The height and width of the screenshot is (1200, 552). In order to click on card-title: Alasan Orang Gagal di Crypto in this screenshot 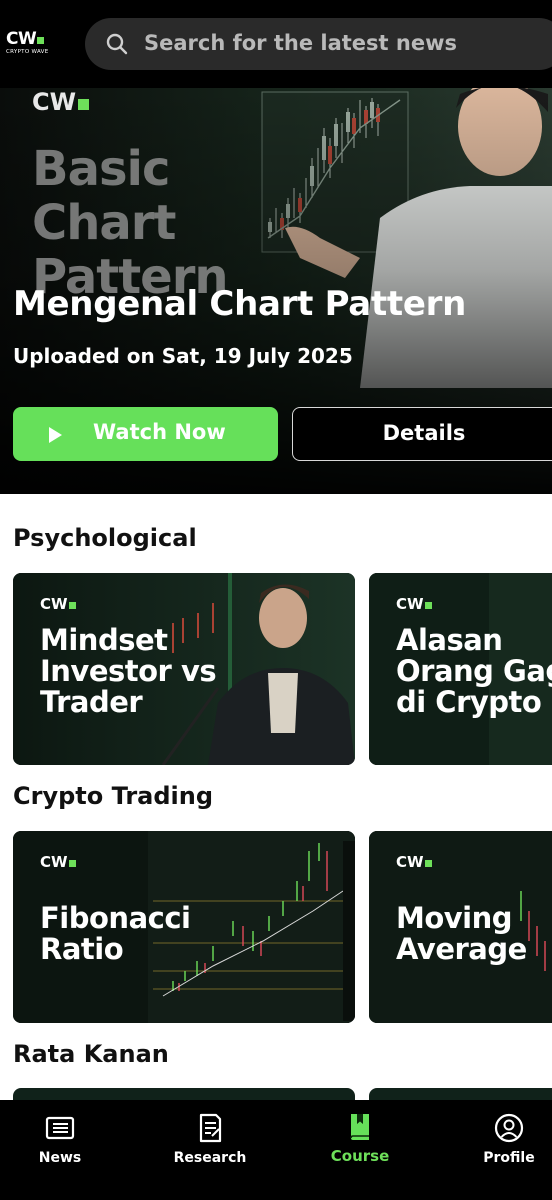, I will do `click(474, 671)`.